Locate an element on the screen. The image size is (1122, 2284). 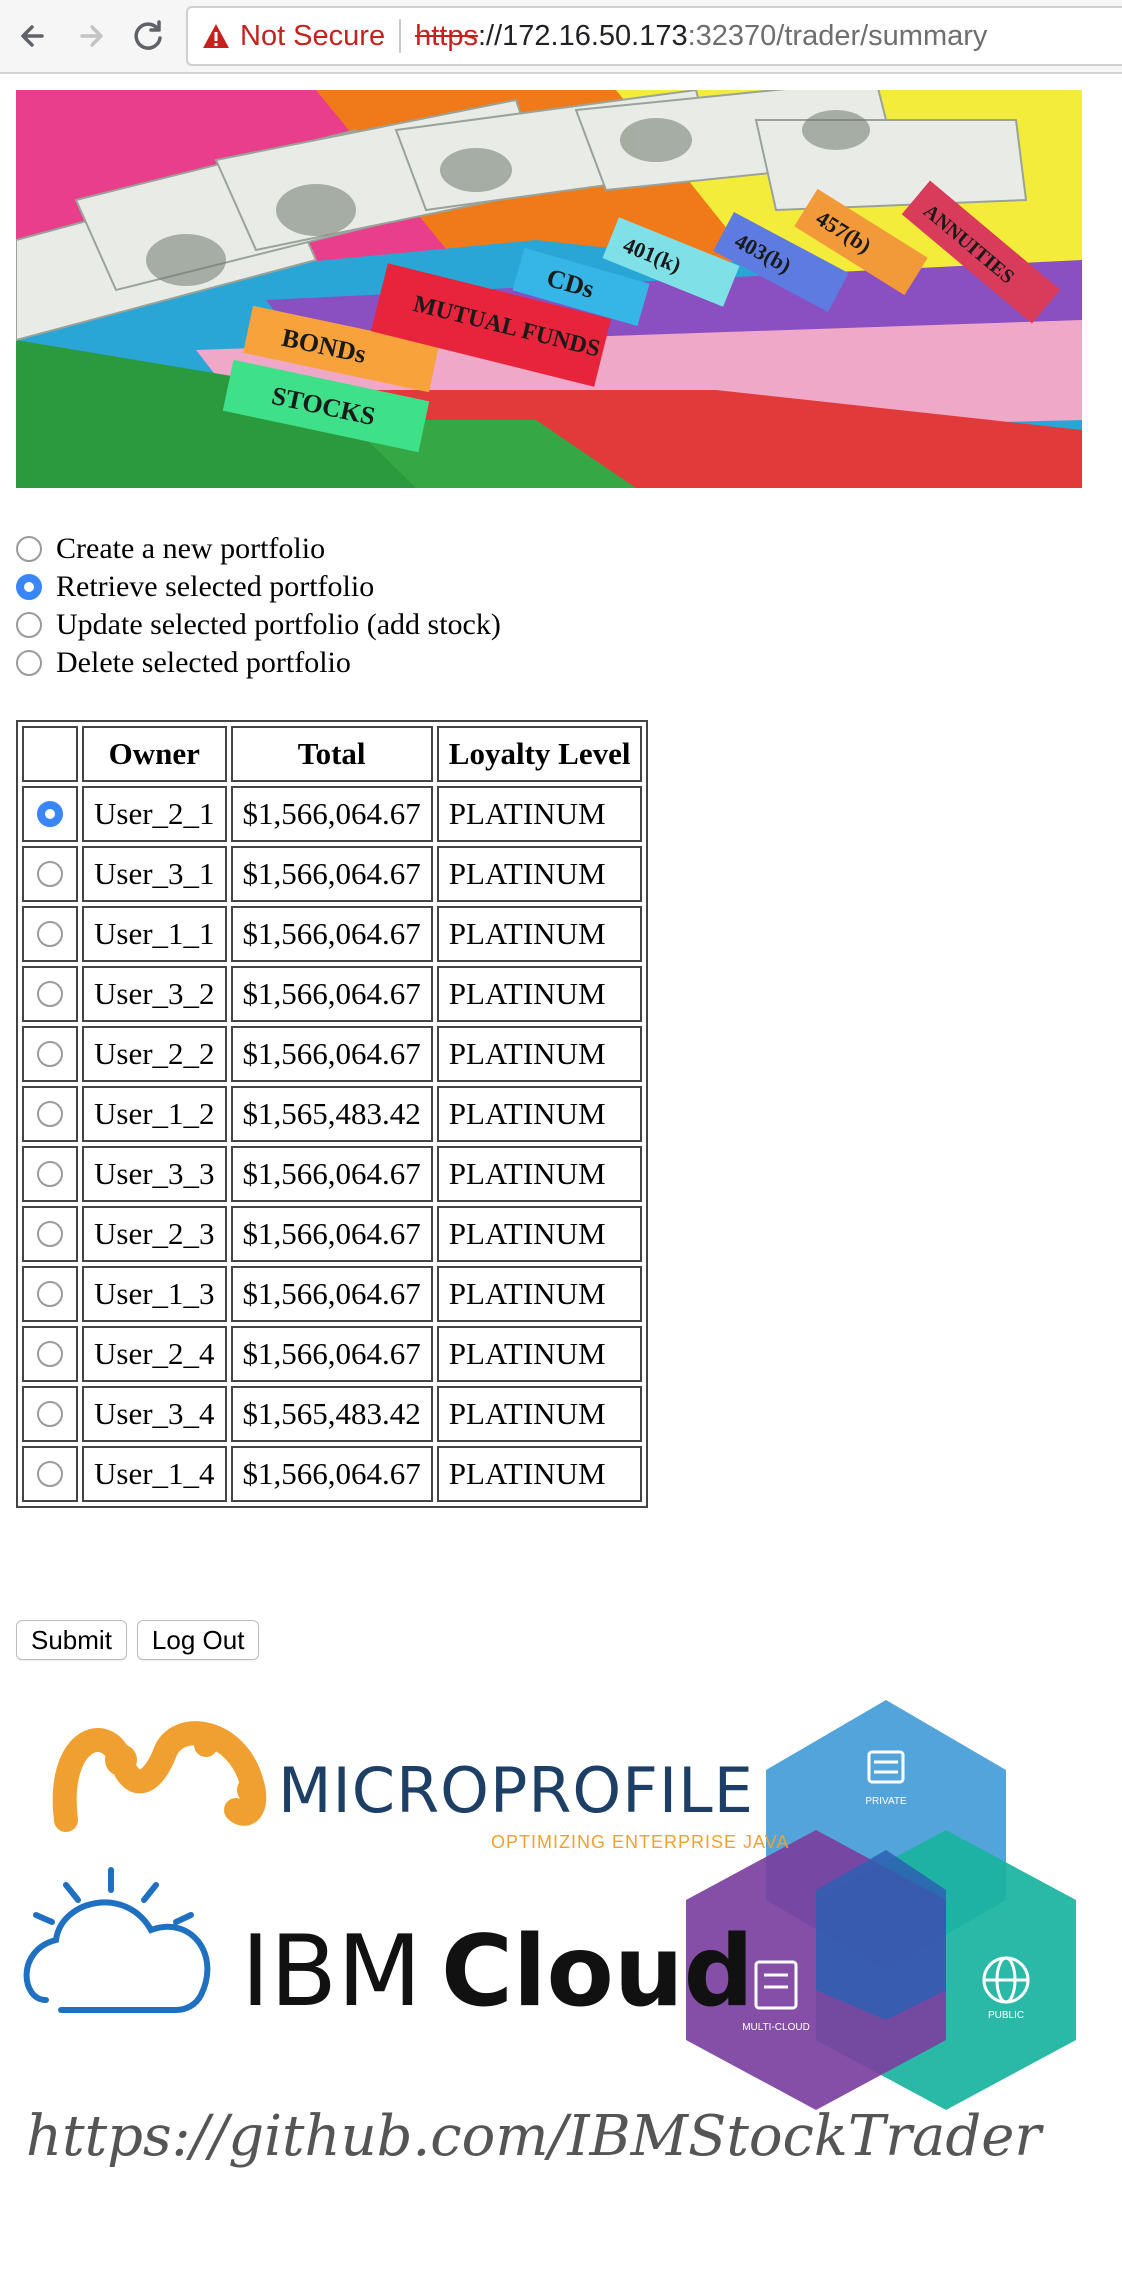
form-buttons: Submit Log Out is located at coordinates (138, 1640).